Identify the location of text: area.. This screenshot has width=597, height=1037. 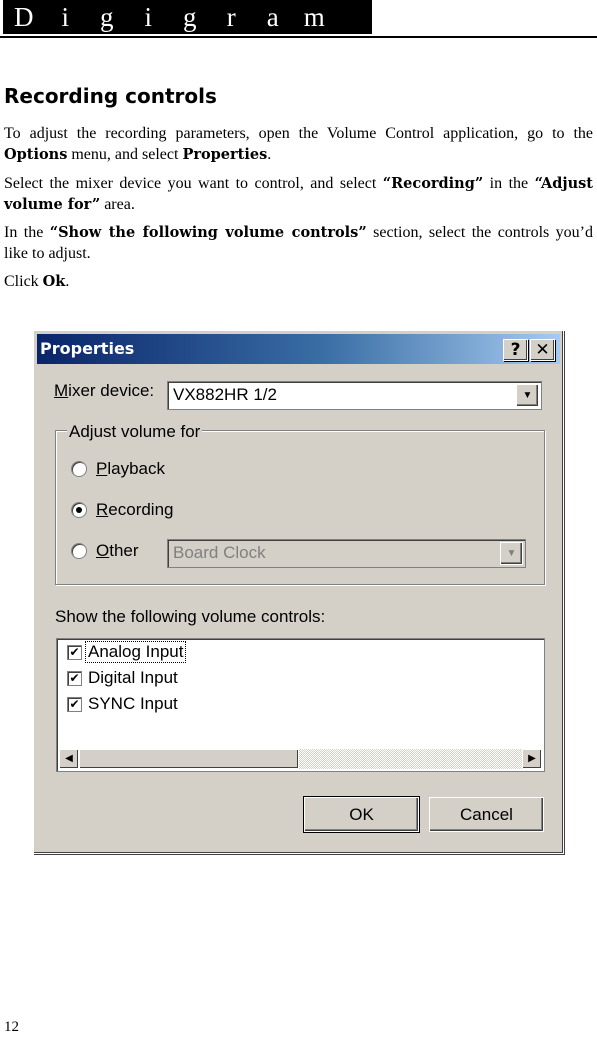
(117, 204).